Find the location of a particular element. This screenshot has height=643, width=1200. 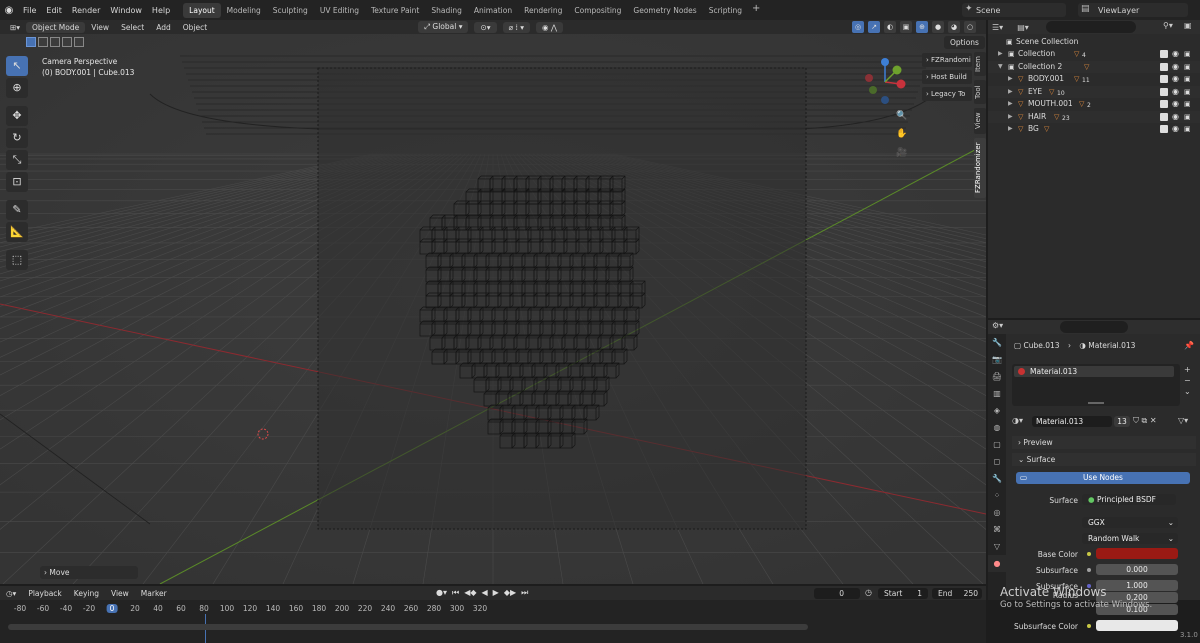

tab-shading: Shading is located at coordinates (446, 10).